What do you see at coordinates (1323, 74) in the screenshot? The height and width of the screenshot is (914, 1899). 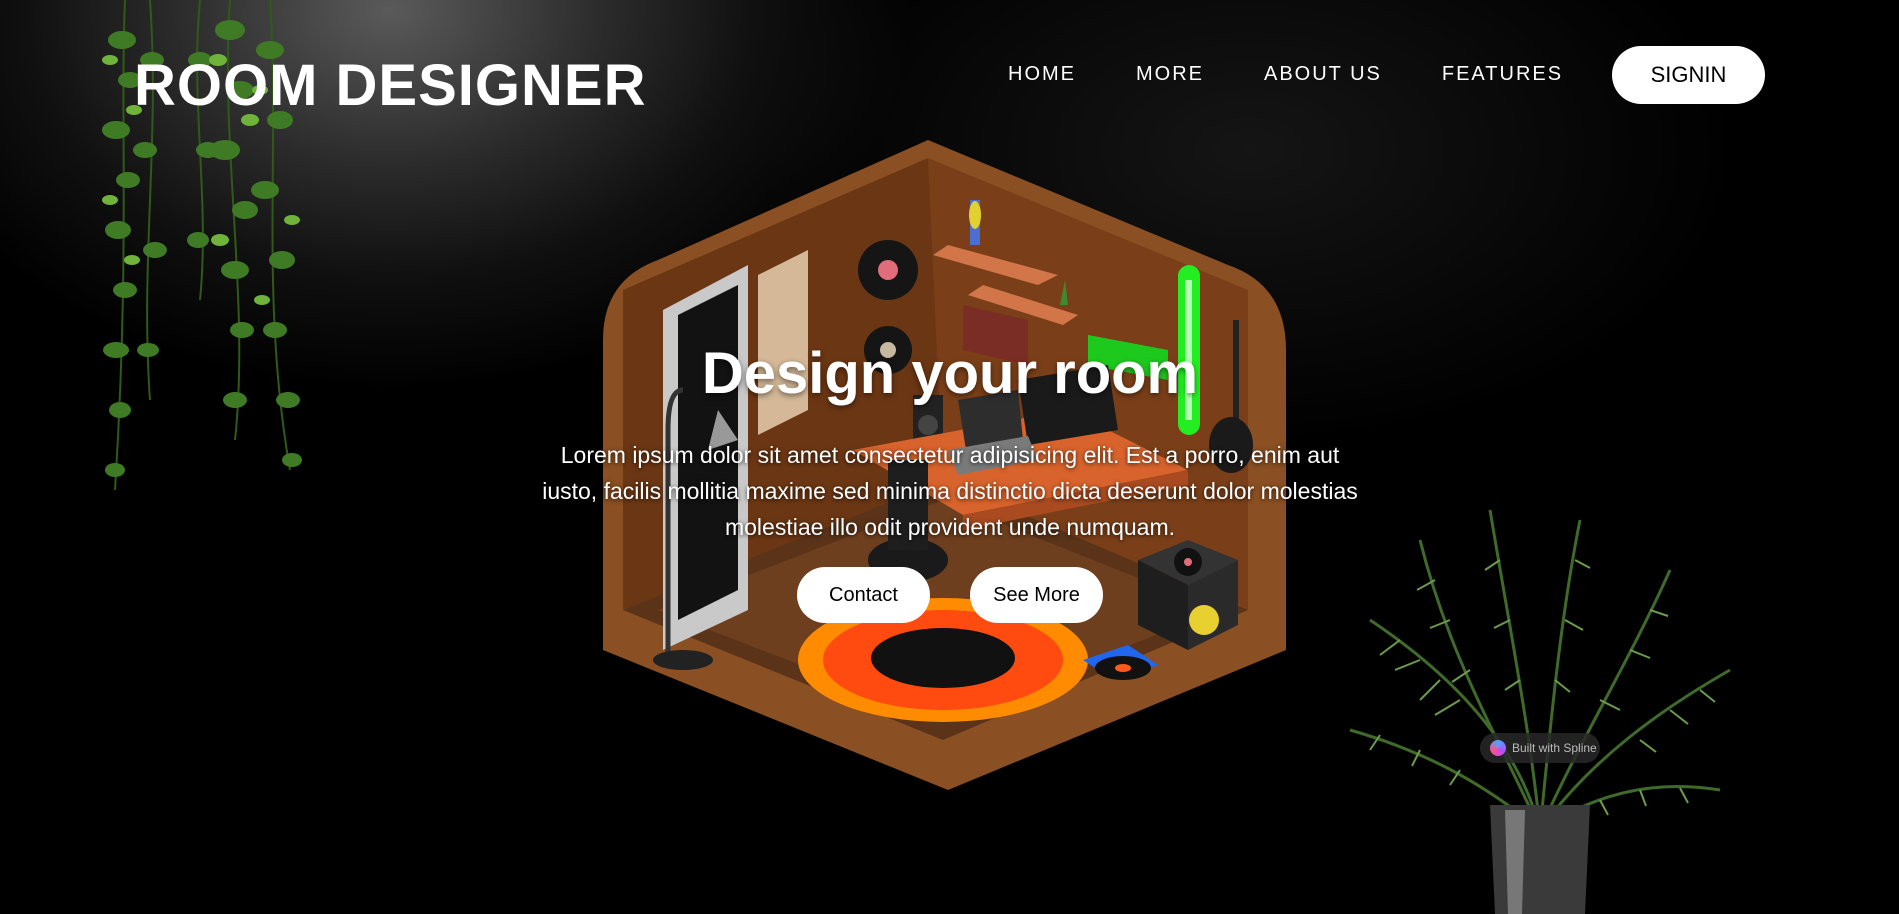 I see `nav-link-about-us: ABOUT US` at bounding box center [1323, 74].